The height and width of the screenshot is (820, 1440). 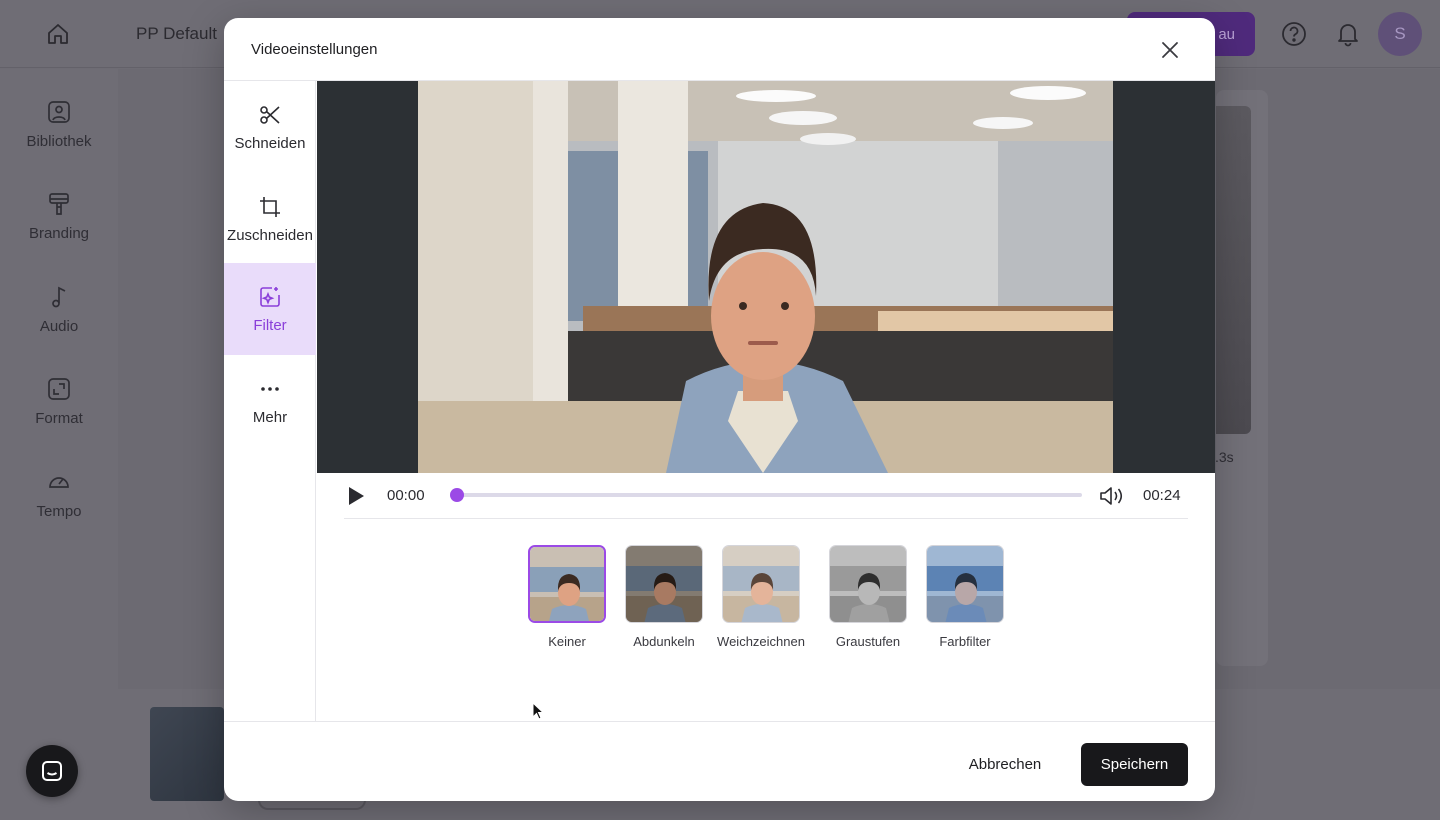 I want to click on sidebar-item-branding: Branding, so click(x=59, y=231).